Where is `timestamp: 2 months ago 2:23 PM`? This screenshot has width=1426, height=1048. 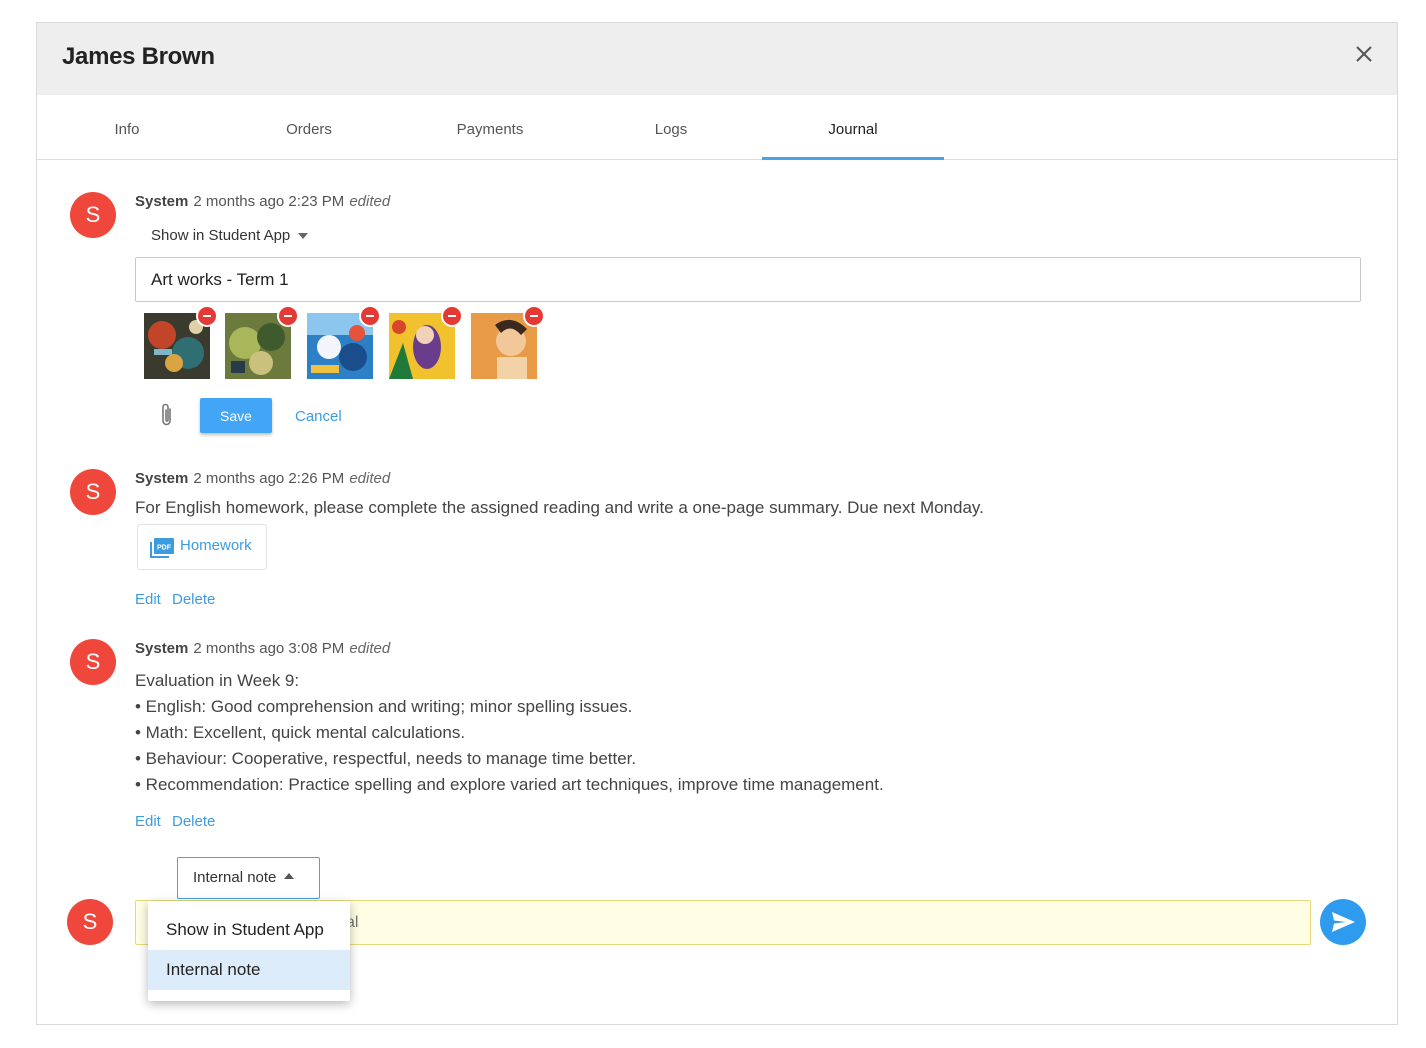
timestamp: 2 months ago 2:23 PM is located at coordinates (269, 201).